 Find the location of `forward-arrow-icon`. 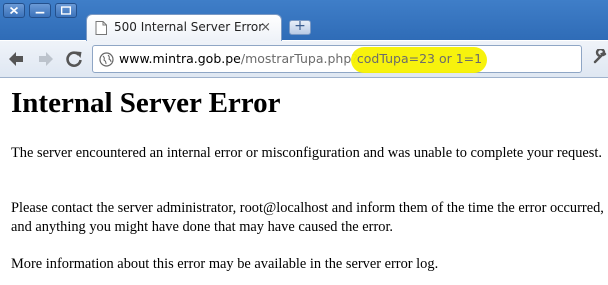

forward-arrow-icon is located at coordinates (46, 59).